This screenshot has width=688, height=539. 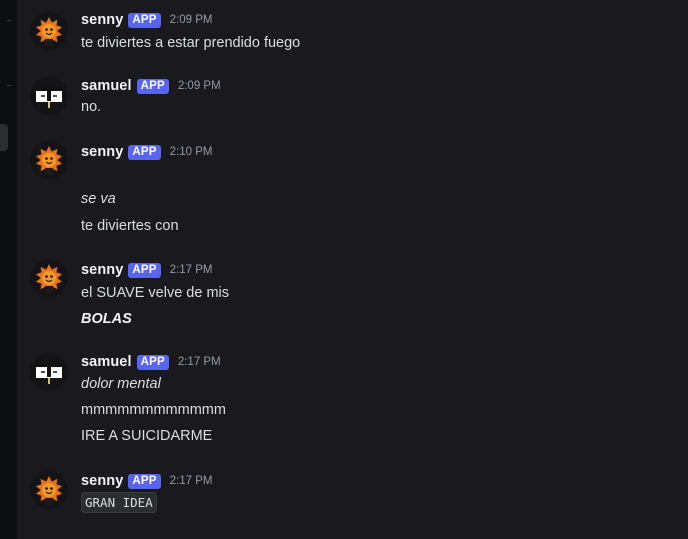 I want to click on message-header: senny APP 2:09 PM, so click(x=147, y=20).